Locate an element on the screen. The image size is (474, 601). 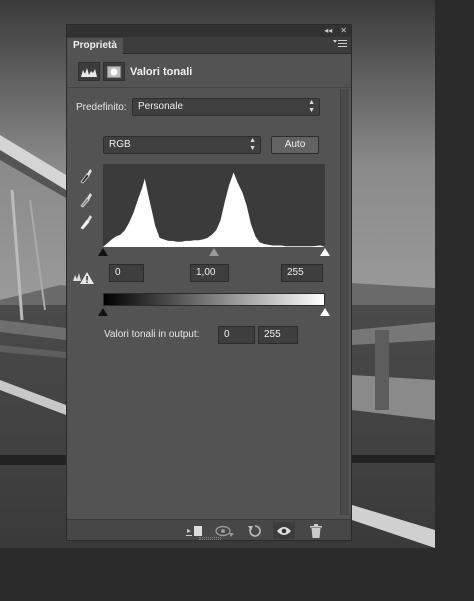
histogram-chart is located at coordinates (214, 209).